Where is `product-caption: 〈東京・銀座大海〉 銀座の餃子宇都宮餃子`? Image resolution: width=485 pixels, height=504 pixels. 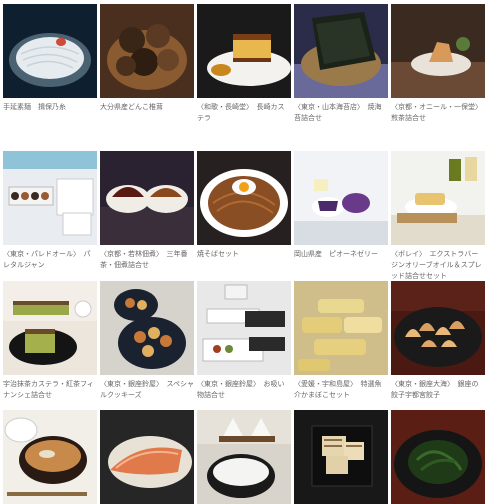
product-caption: 〈東京・銀座大海〉 銀座の餃子宇都宮餃子 is located at coordinates (438, 390).